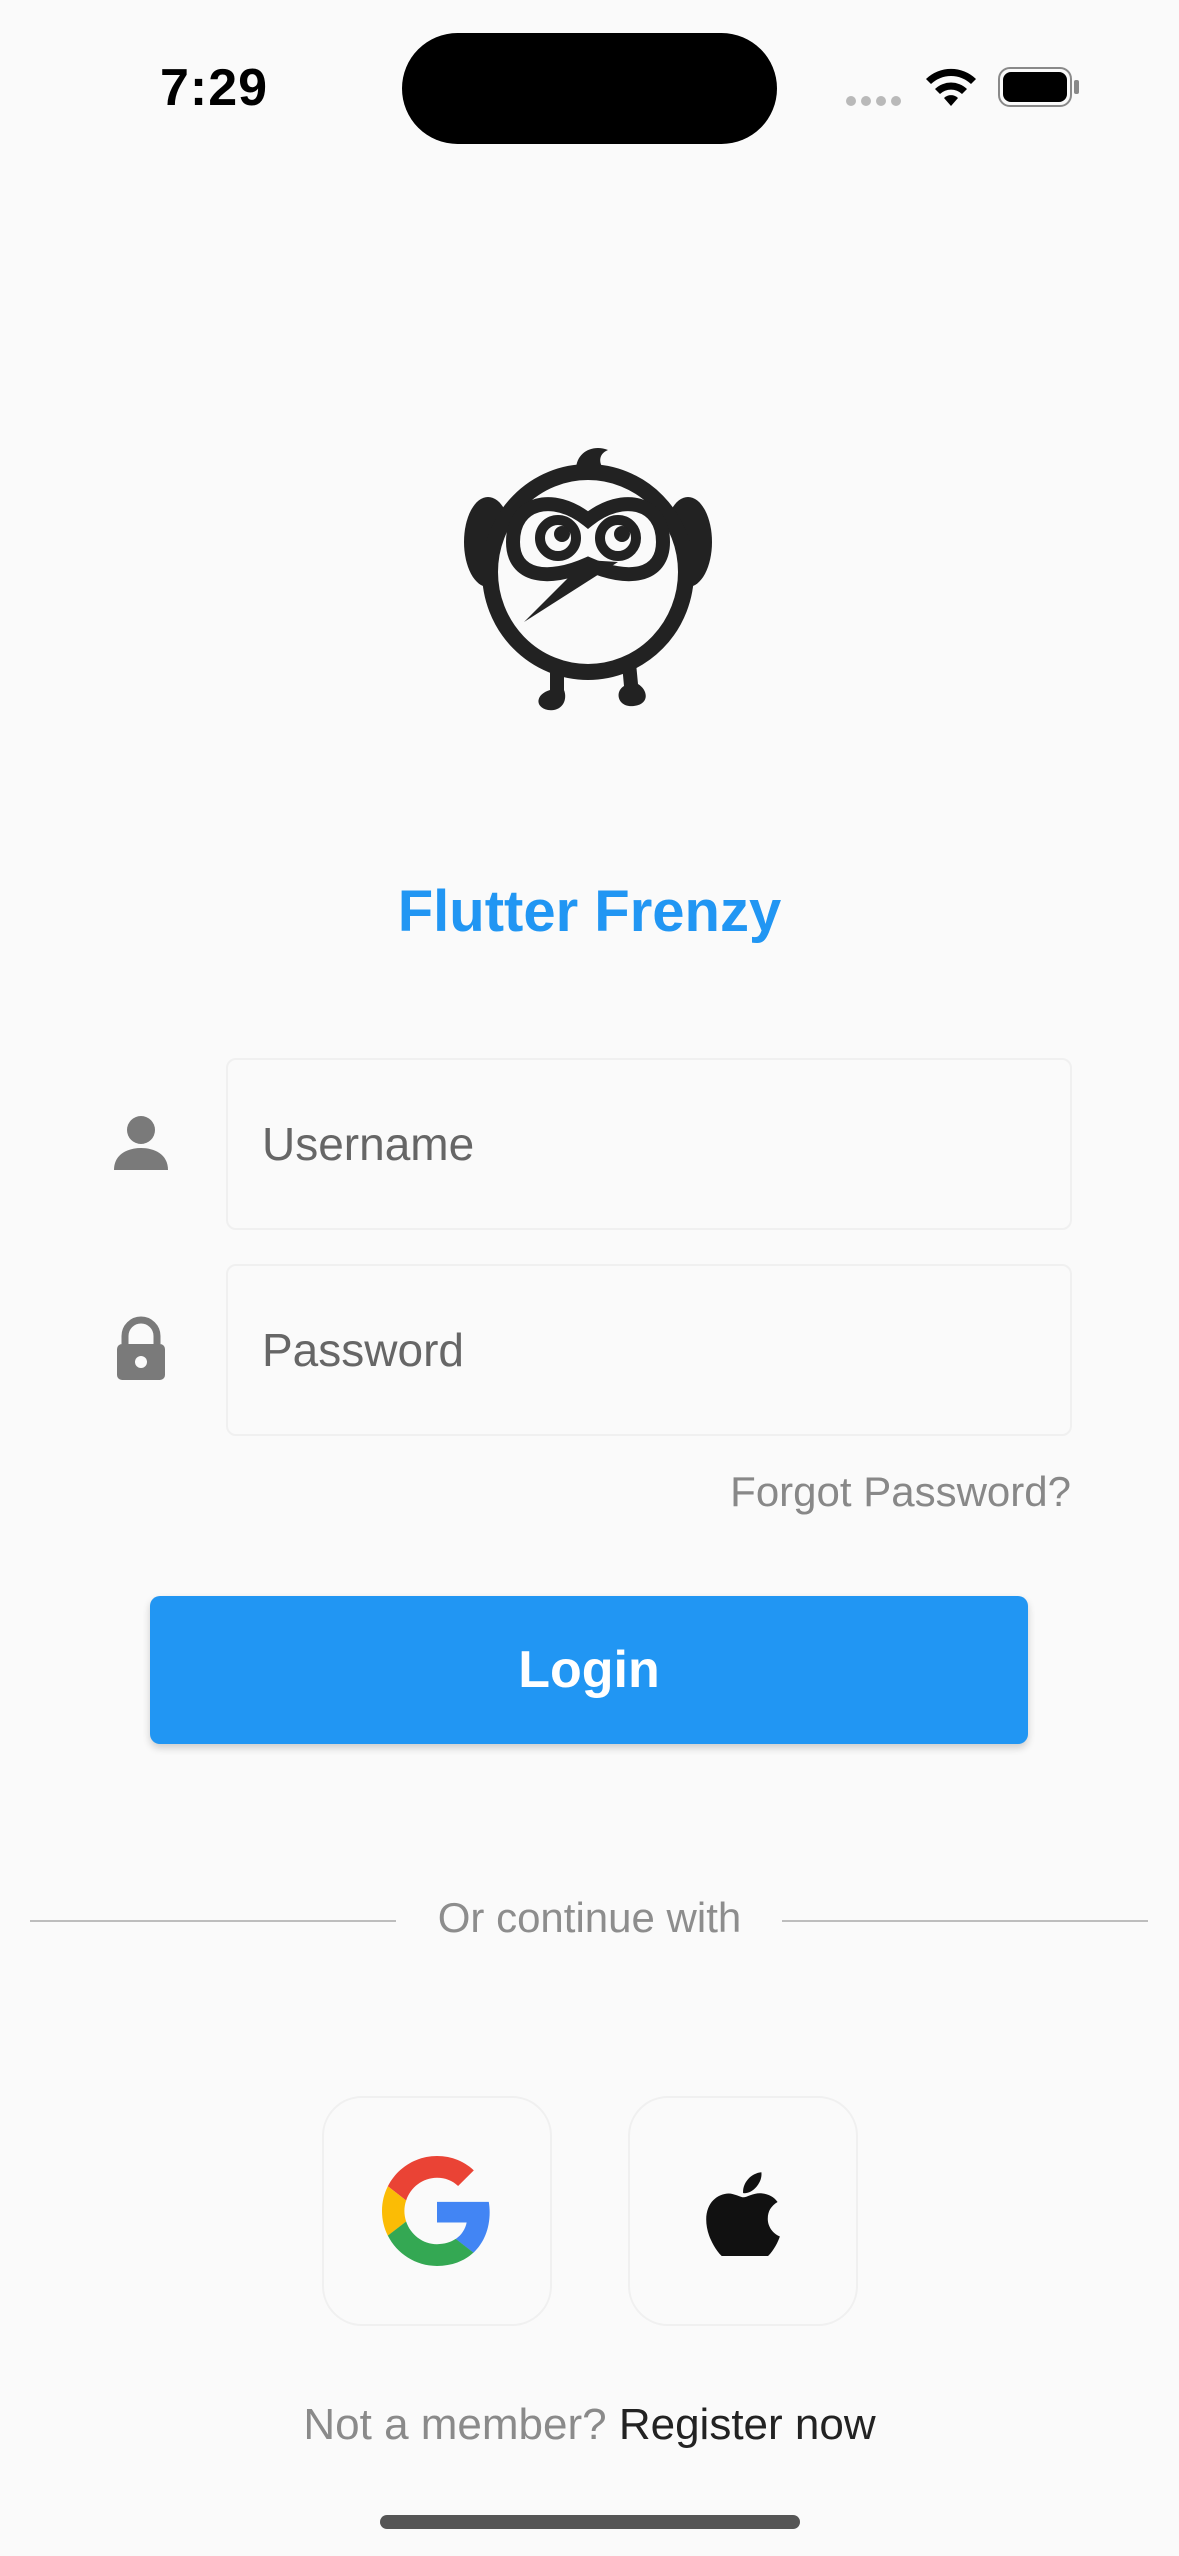 The height and width of the screenshot is (2556, 1179). What do you see at coordinates (747, 2424) in the screenshot?
I see `register-now-link: Register now` at bounding box center [747, 2424].